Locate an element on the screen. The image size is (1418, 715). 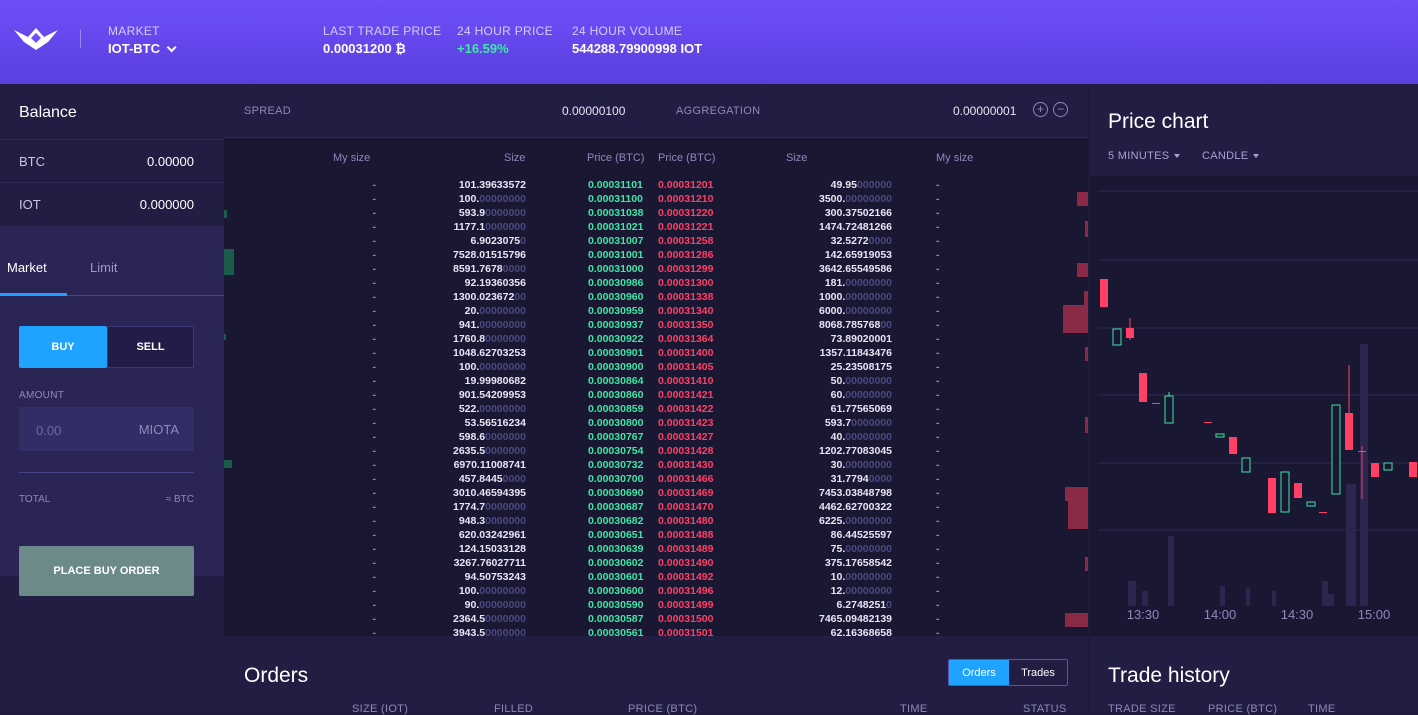
chart-type-selector: CANDLE is located at coordinates (1231, 156).